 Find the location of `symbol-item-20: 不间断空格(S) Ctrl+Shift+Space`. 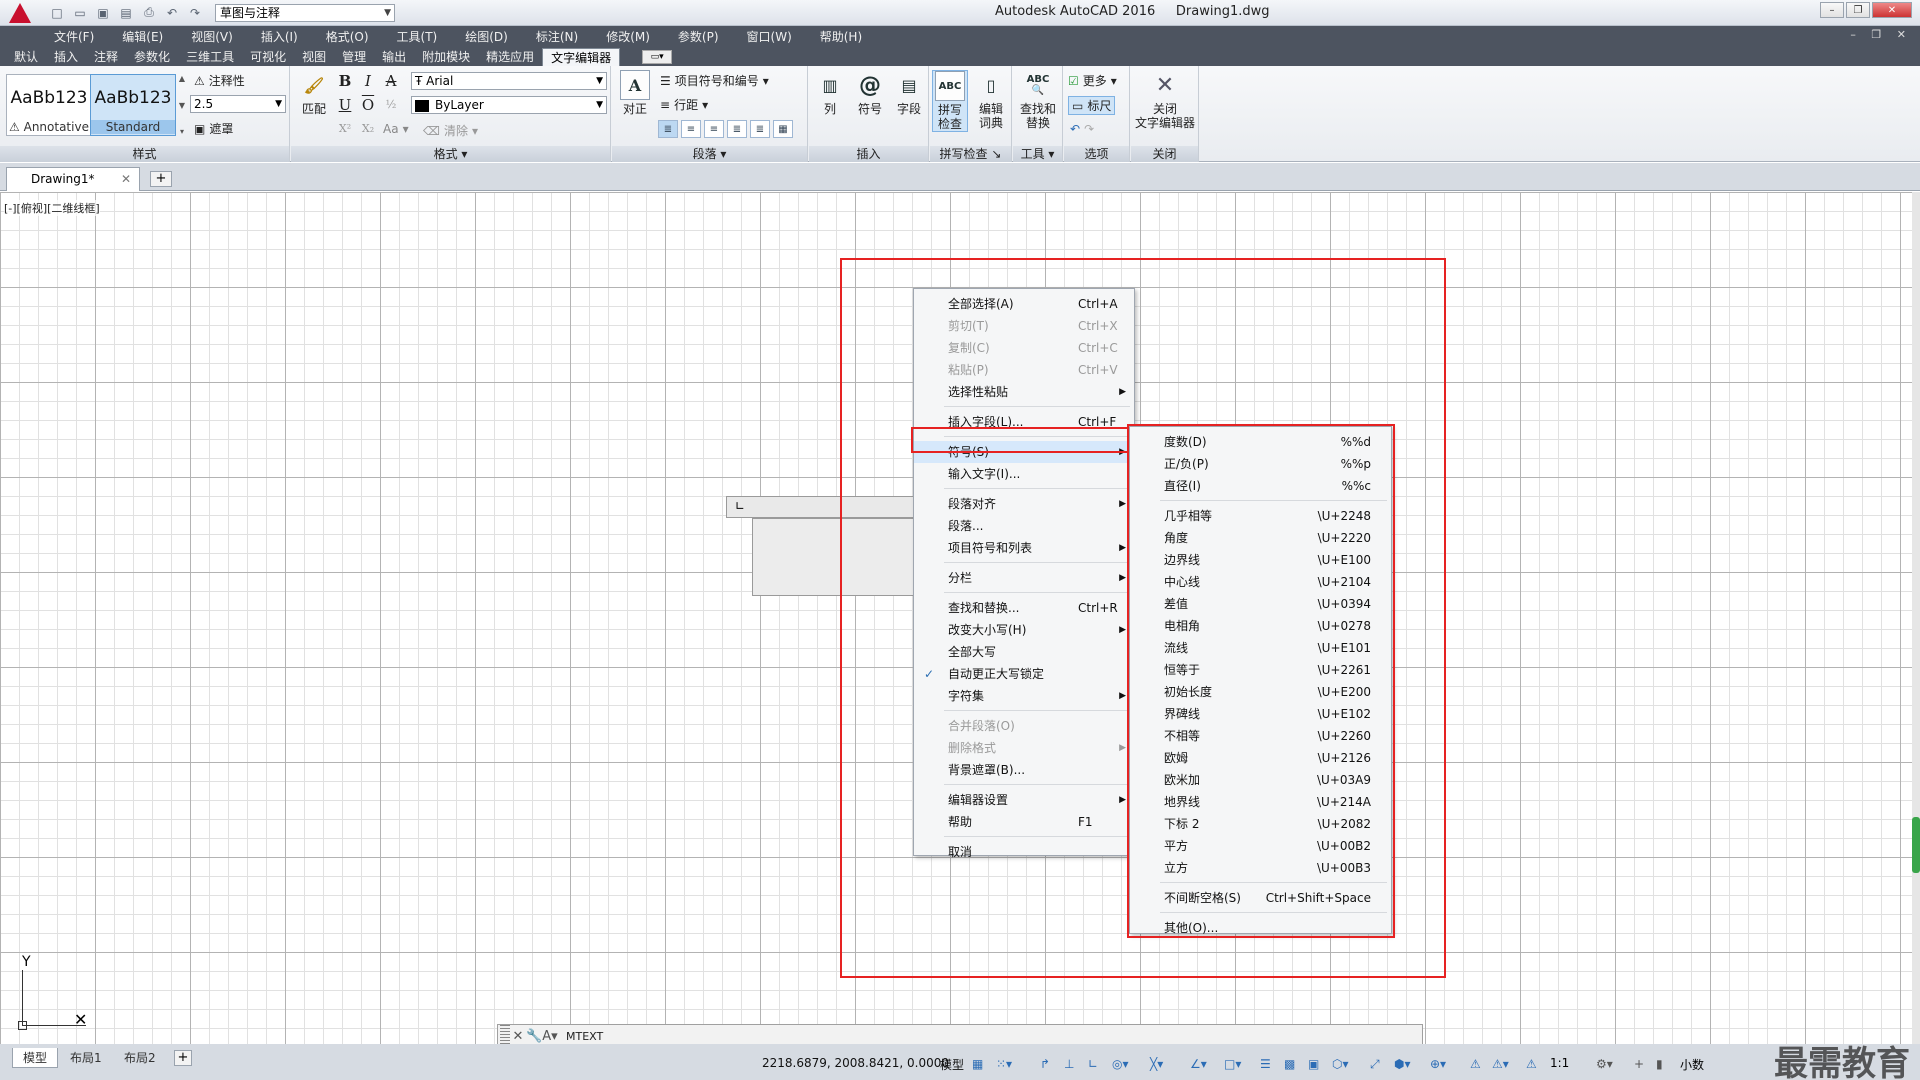

symbol-item-20: 不间断空格(S) Ctrl+Shift+Space is located at coordinates (1260, 898).